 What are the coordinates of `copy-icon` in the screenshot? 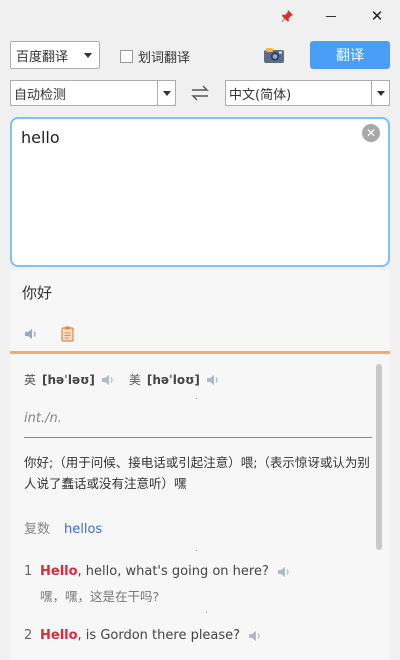 It's located at (68, 334).